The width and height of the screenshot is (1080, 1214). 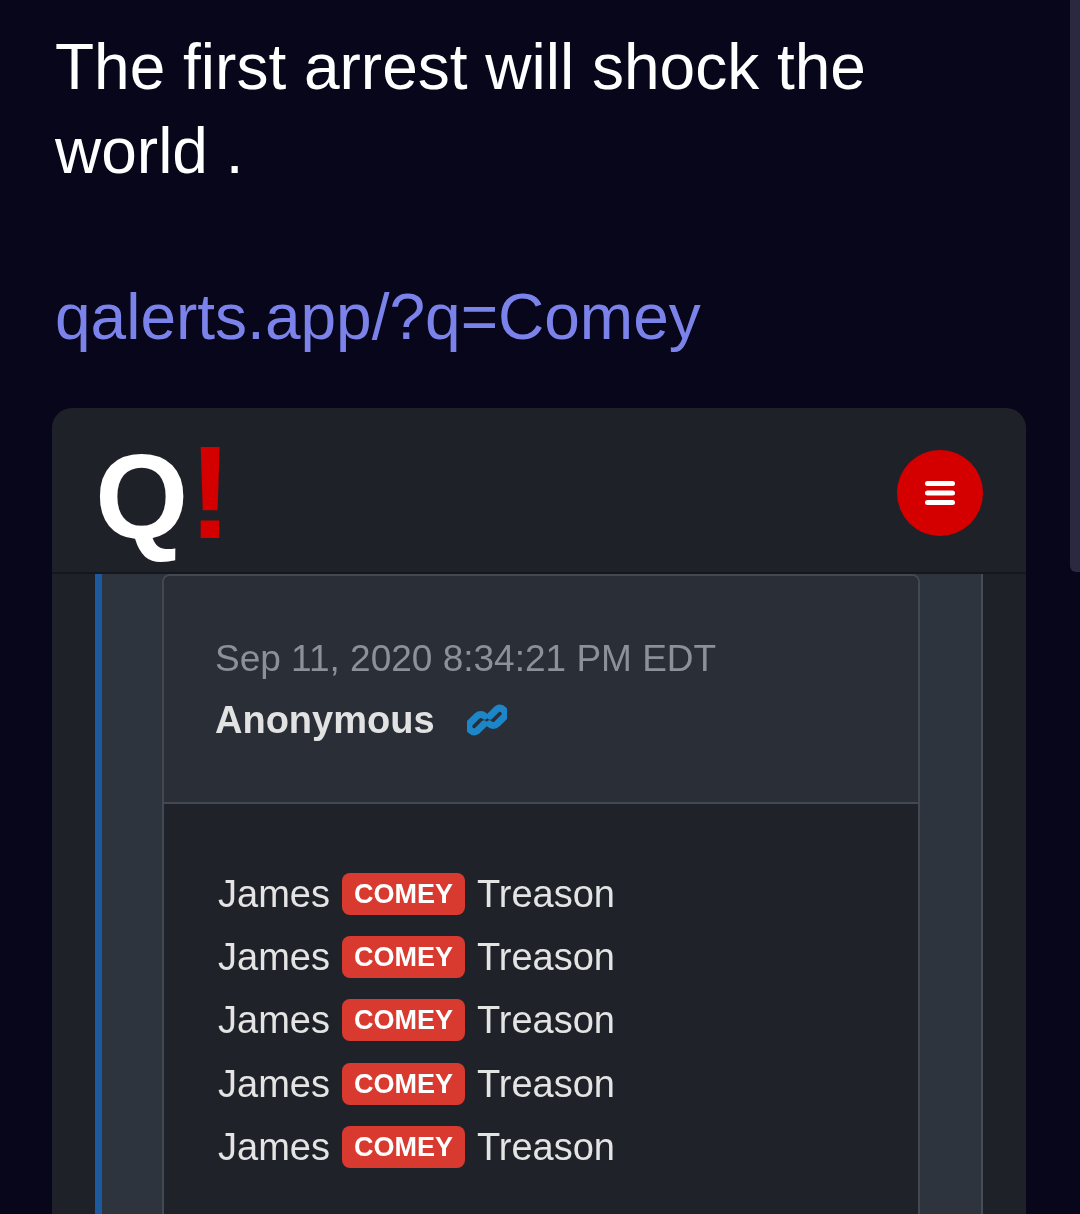 I want to click on post-date: Sep 11, 2020 8:34:21 PM EDT, so click(x=466, y=659).